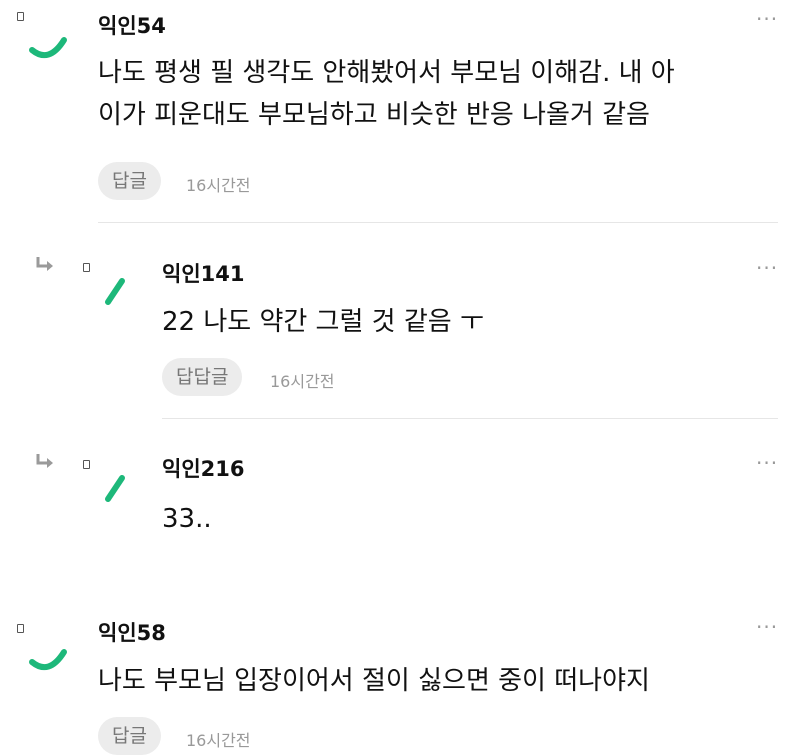  What do you see at coordinates (374, 681) in the screenshot?
I see `comment-text: 나도 부모님 입장이어서 절이 싫으면 중이 떠나야지` at bounding box center [374, 681].